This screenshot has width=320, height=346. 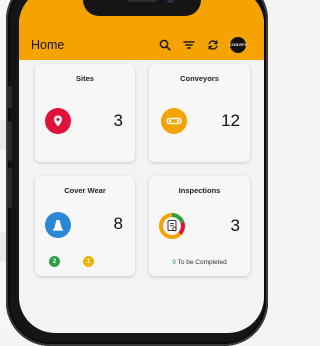 I want to click on phone-notch, so click(x=141, y=8).